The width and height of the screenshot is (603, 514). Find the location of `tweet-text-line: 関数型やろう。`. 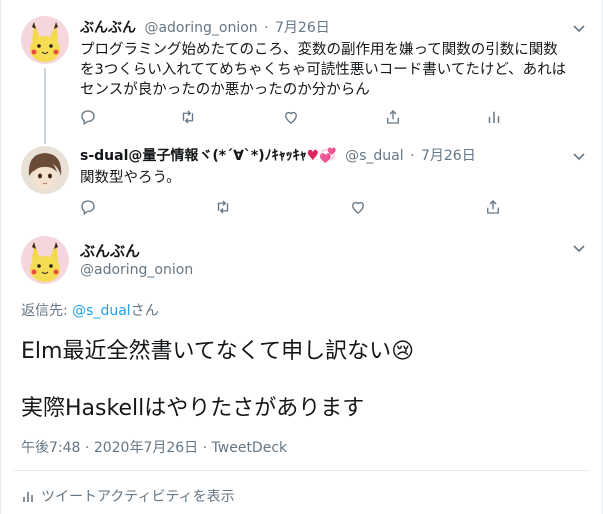

tweet-text-line: 関数型やろう。 is located at coordinates (130, 178).